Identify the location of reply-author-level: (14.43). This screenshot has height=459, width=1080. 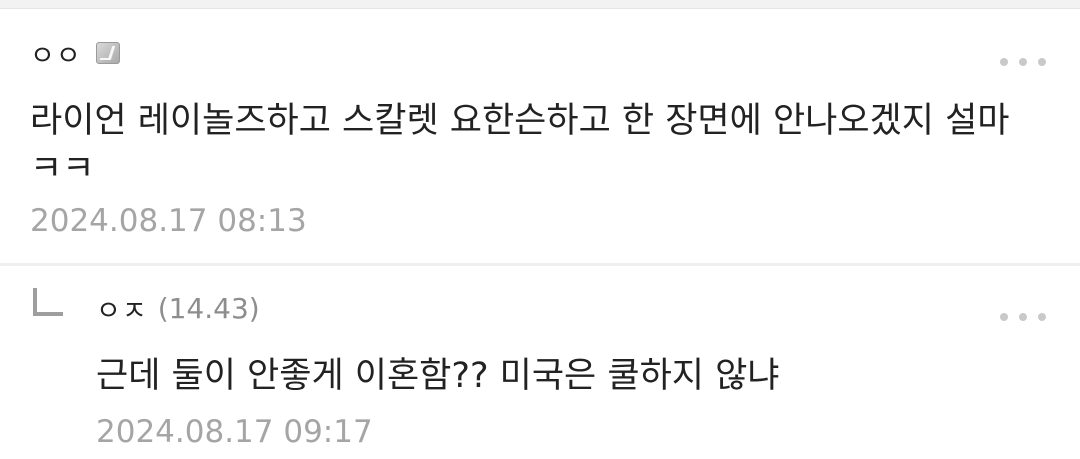
(208, 308).